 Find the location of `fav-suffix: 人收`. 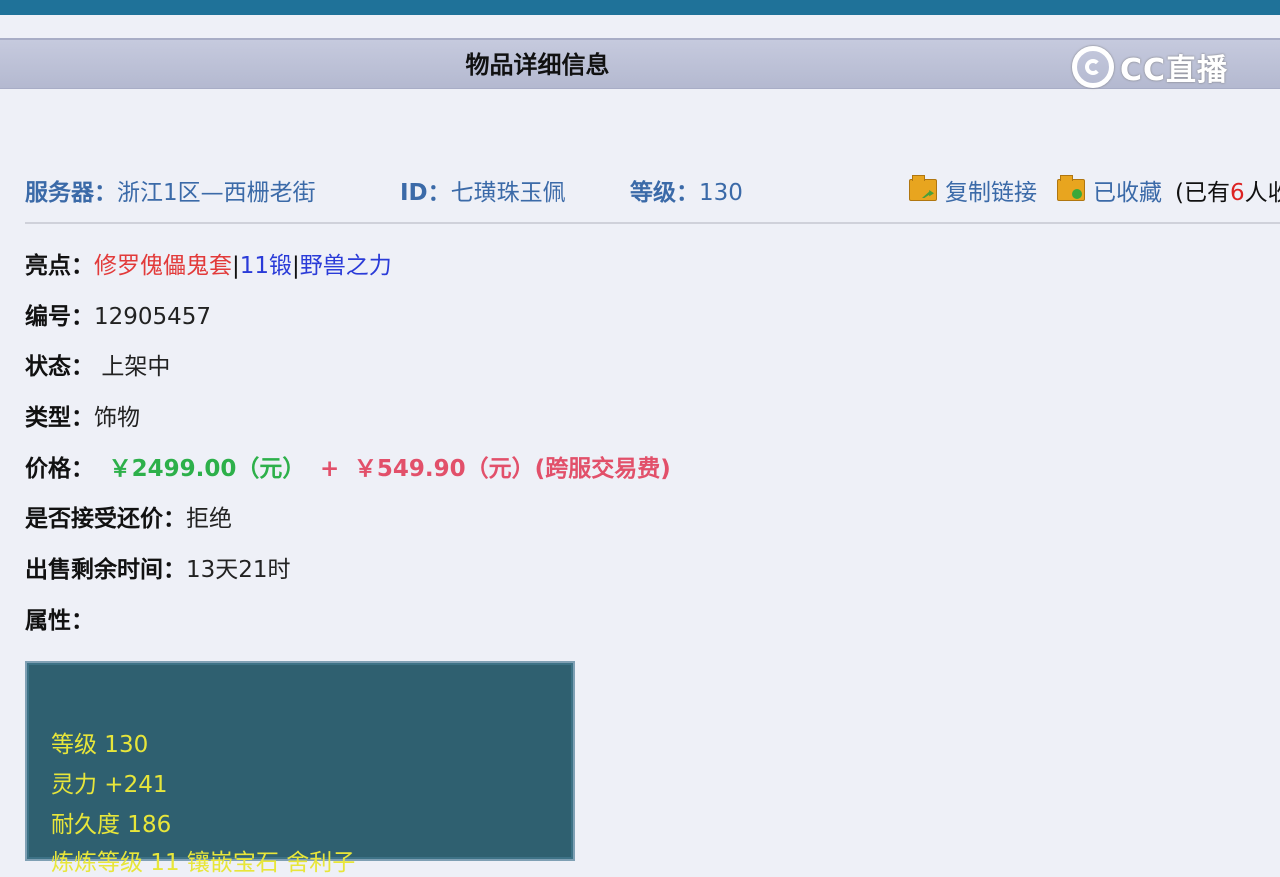

fav-suffix: 人收 is located at coordinates (1262, 193).